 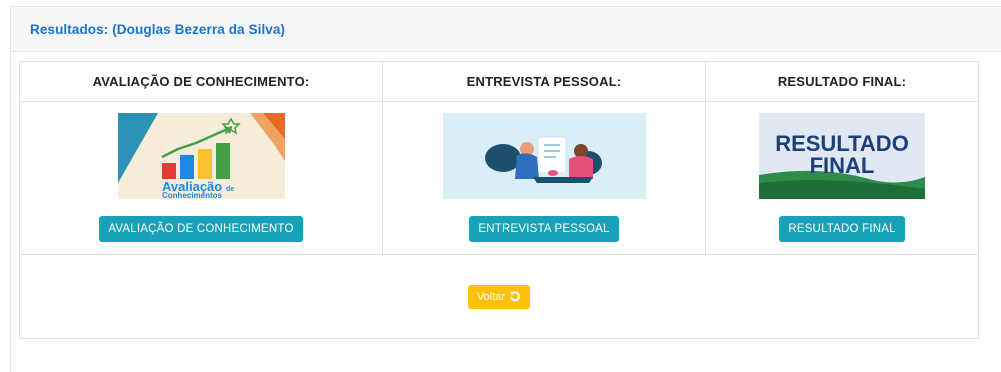 What do you see at coordinates (230, 189) in the screenshot?
I see `avaliacao-image-de: de` at bounding box center [230, 189].